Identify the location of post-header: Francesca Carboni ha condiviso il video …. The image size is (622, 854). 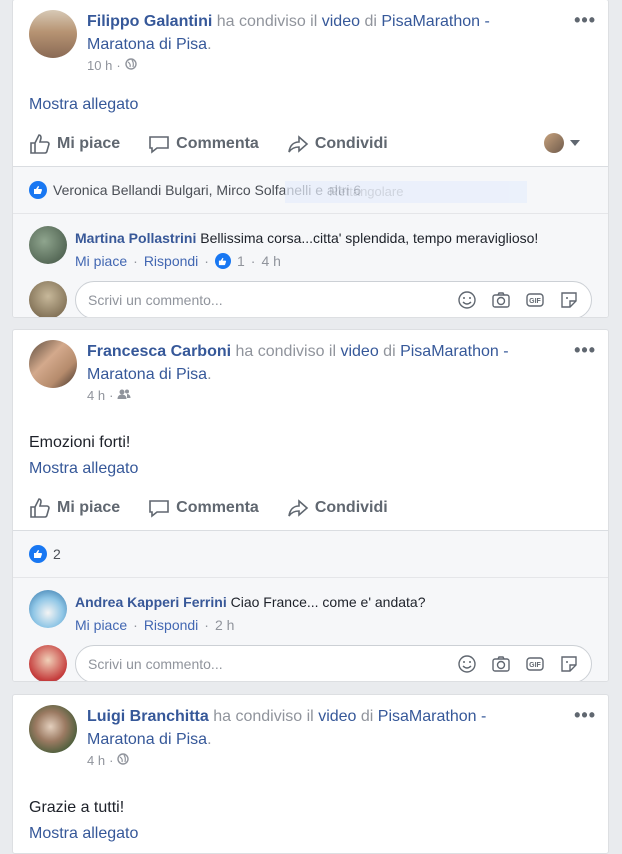
(310, 373).